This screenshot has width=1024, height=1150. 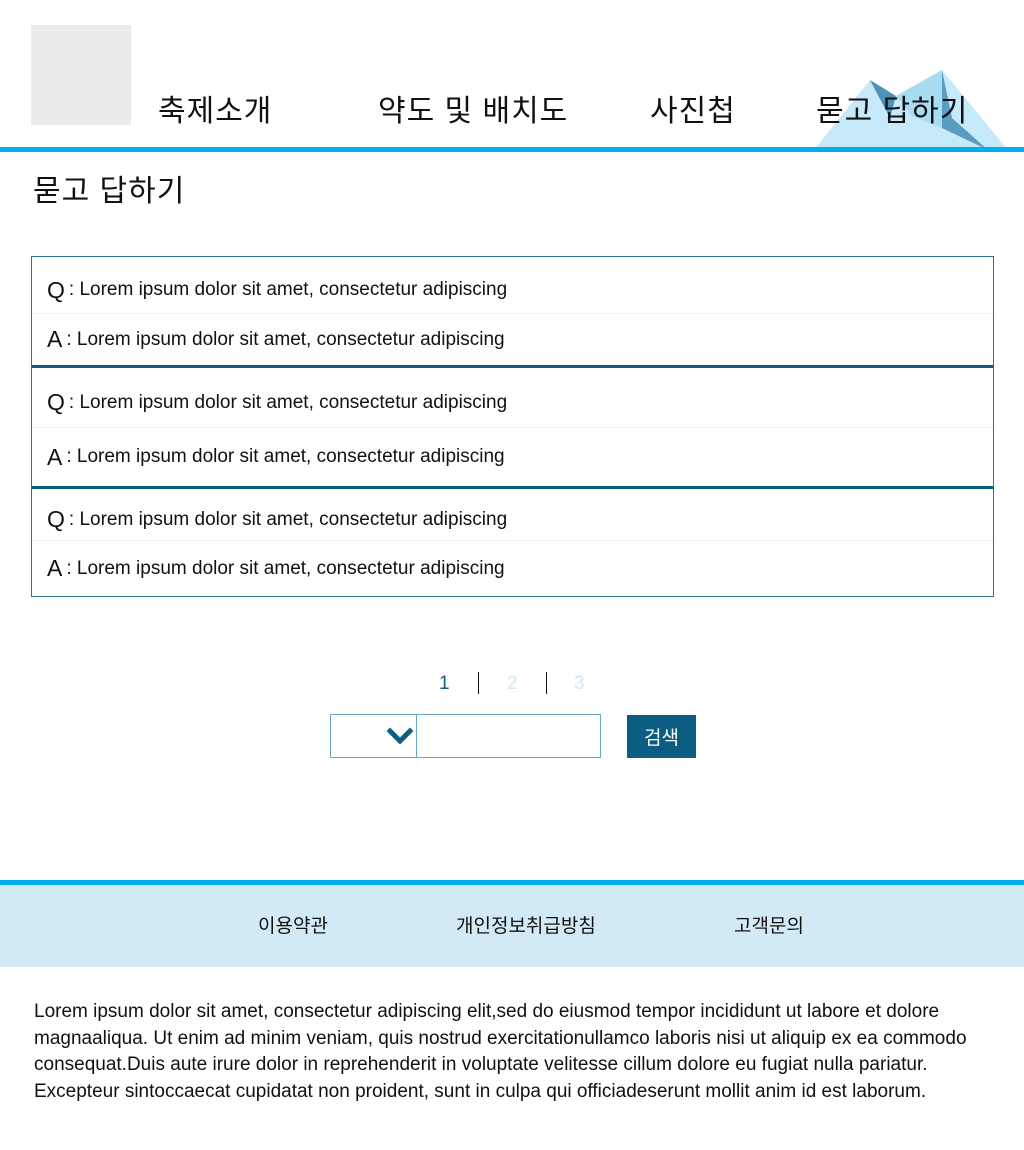 I want to click on page-link-2: 2, so click(x=512, y=684).